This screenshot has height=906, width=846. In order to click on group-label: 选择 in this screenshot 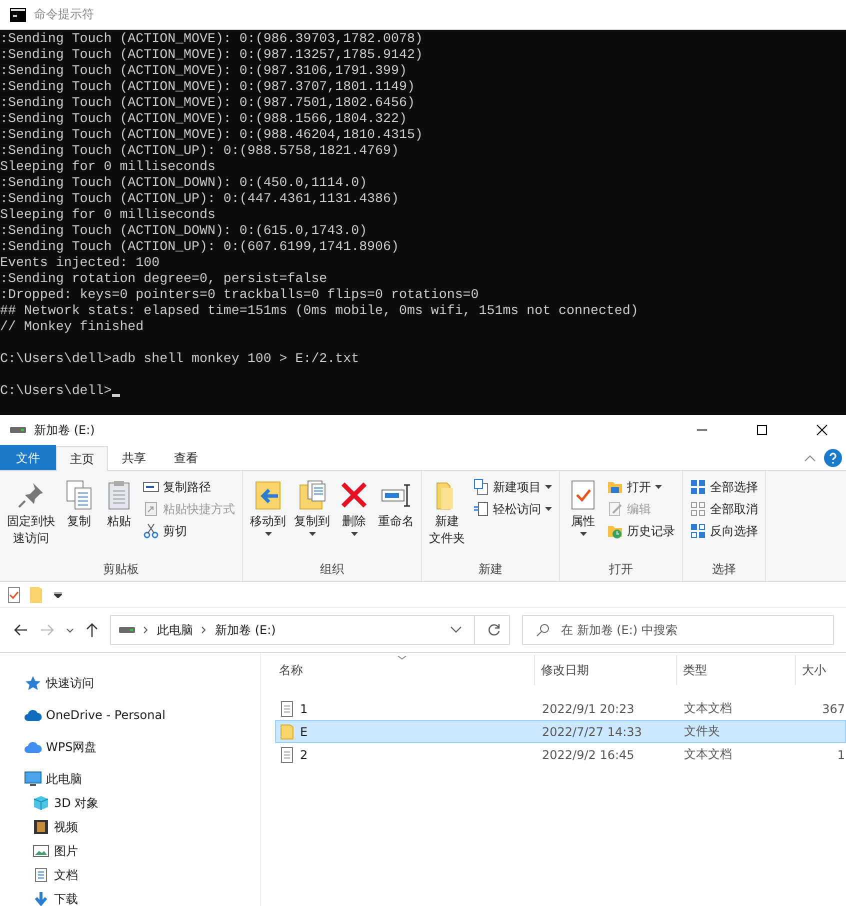, I will do `click(724, 569)`.